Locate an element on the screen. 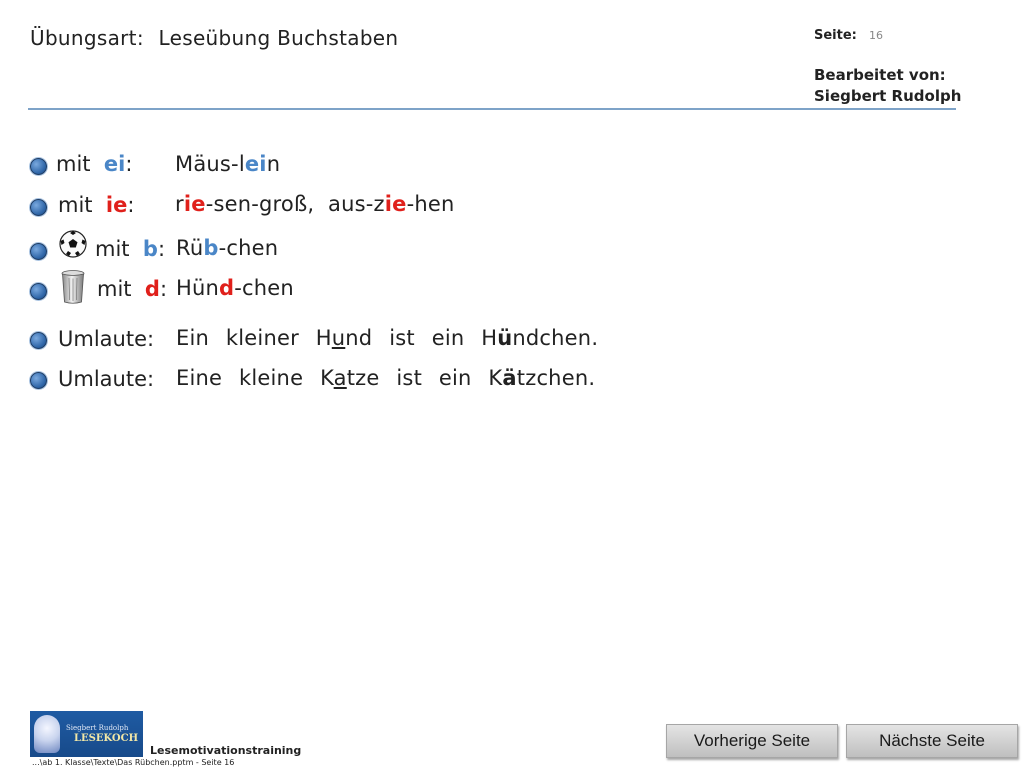 This screenshot has height=768, width=1024. row-text-umlaute-2: Eine kleine Katze ist ein Kätzchen. is located at coordinates (385, 378).